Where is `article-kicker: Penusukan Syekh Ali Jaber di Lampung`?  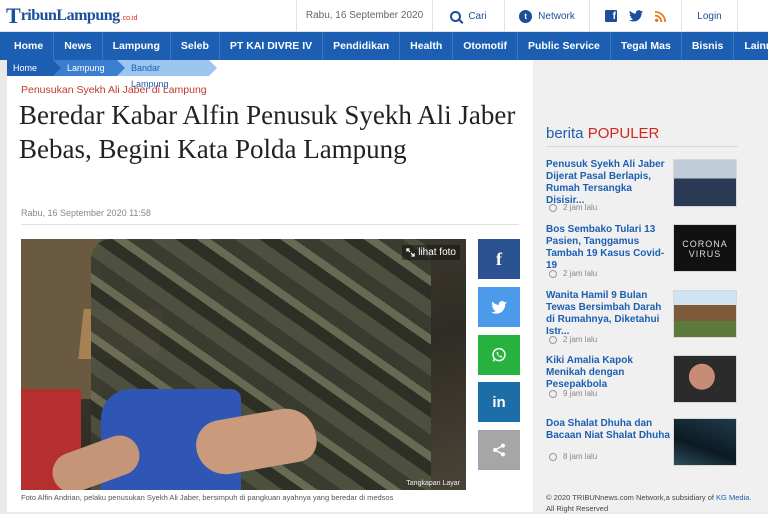
article-kicker: Penusukan Syekh Ali Jaber di Lampung is located at coordinates (114, 90).